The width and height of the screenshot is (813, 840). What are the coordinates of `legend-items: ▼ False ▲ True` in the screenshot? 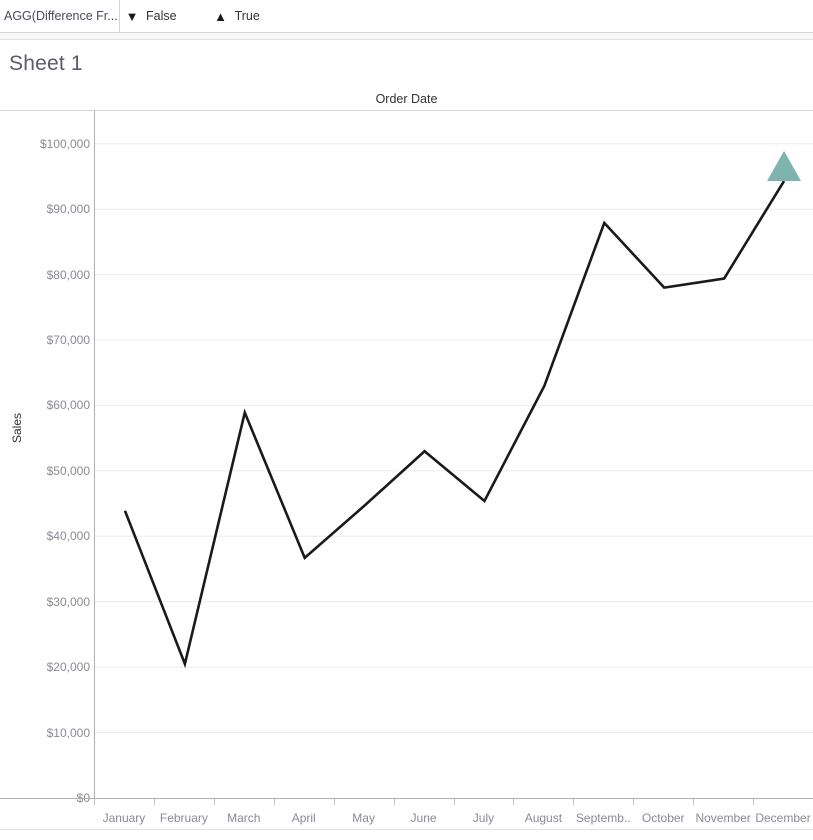 It's located at (210, 16).